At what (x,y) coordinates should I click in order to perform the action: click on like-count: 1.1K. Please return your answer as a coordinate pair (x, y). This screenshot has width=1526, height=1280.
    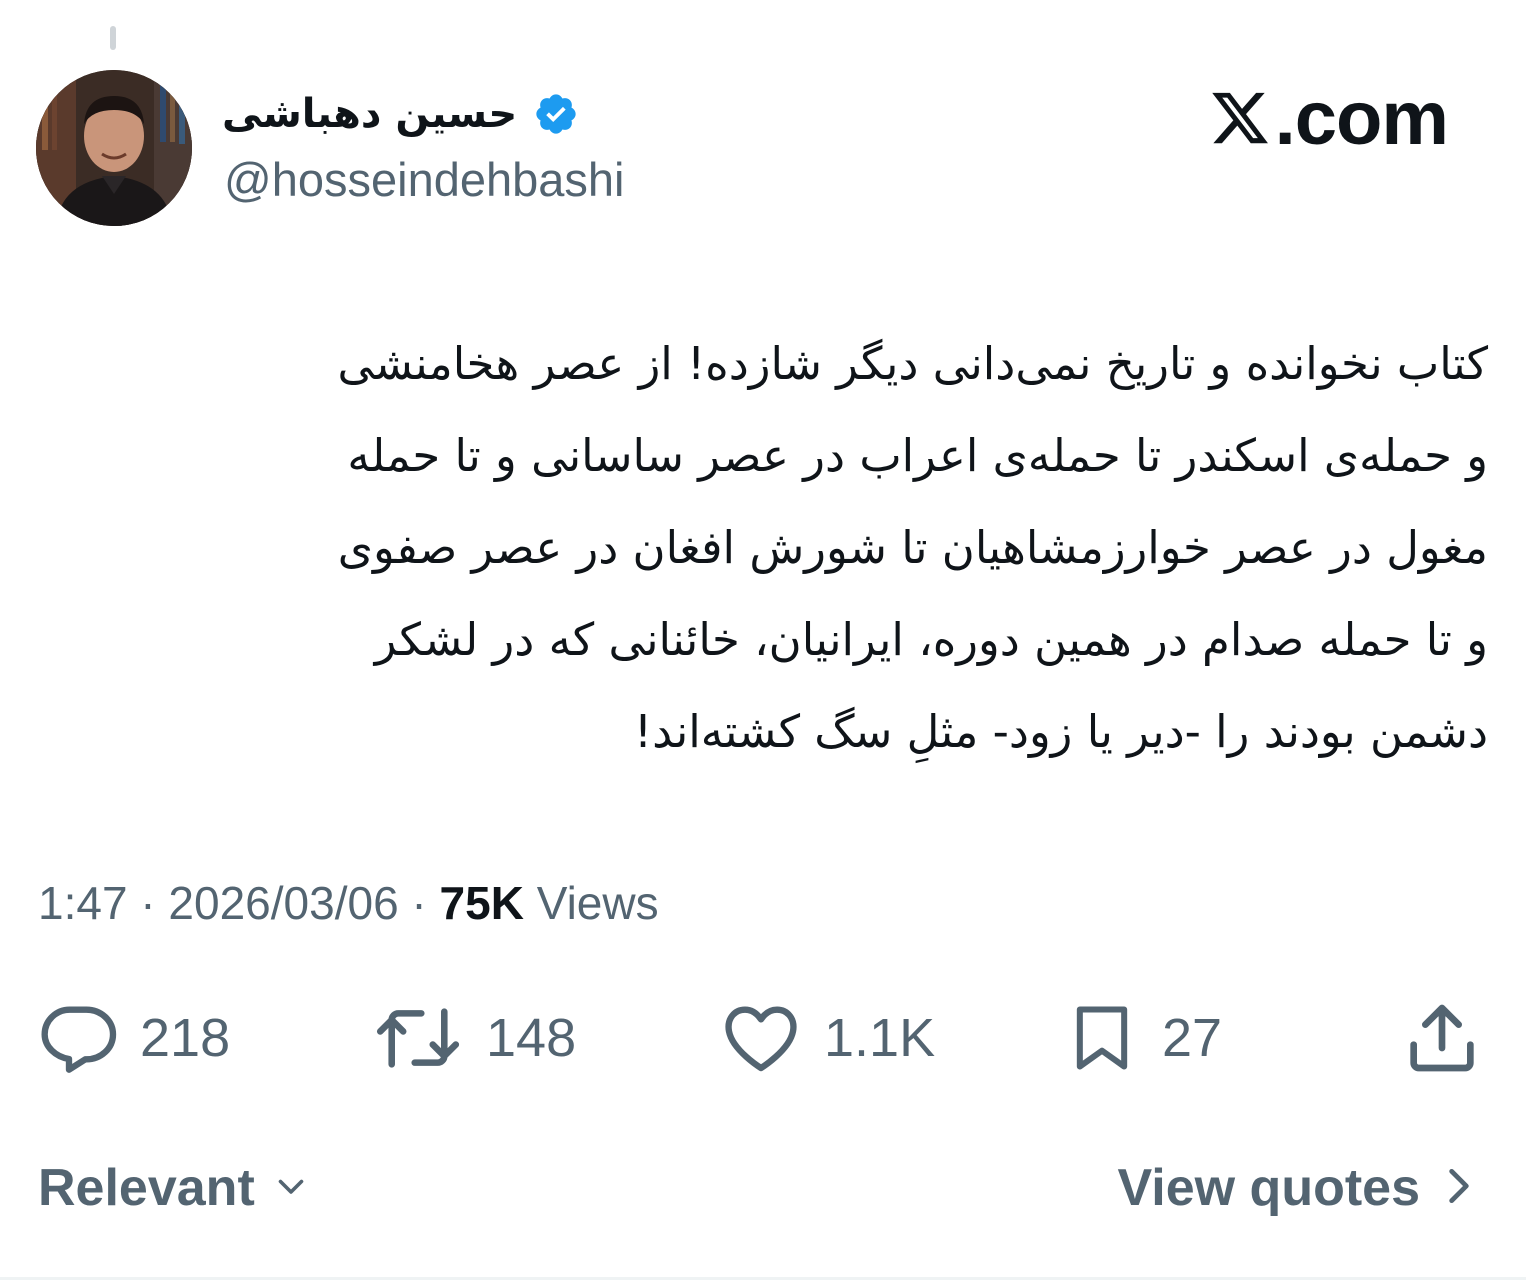
    Looking at the image, I should click on (880, 1038).